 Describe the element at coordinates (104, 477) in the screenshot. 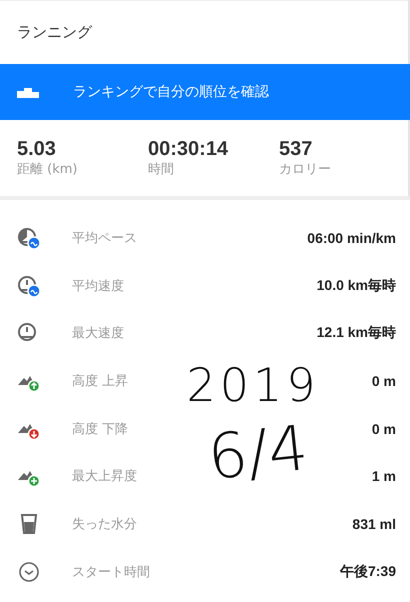

I see `metric-label: 最大上昇度` at that location.